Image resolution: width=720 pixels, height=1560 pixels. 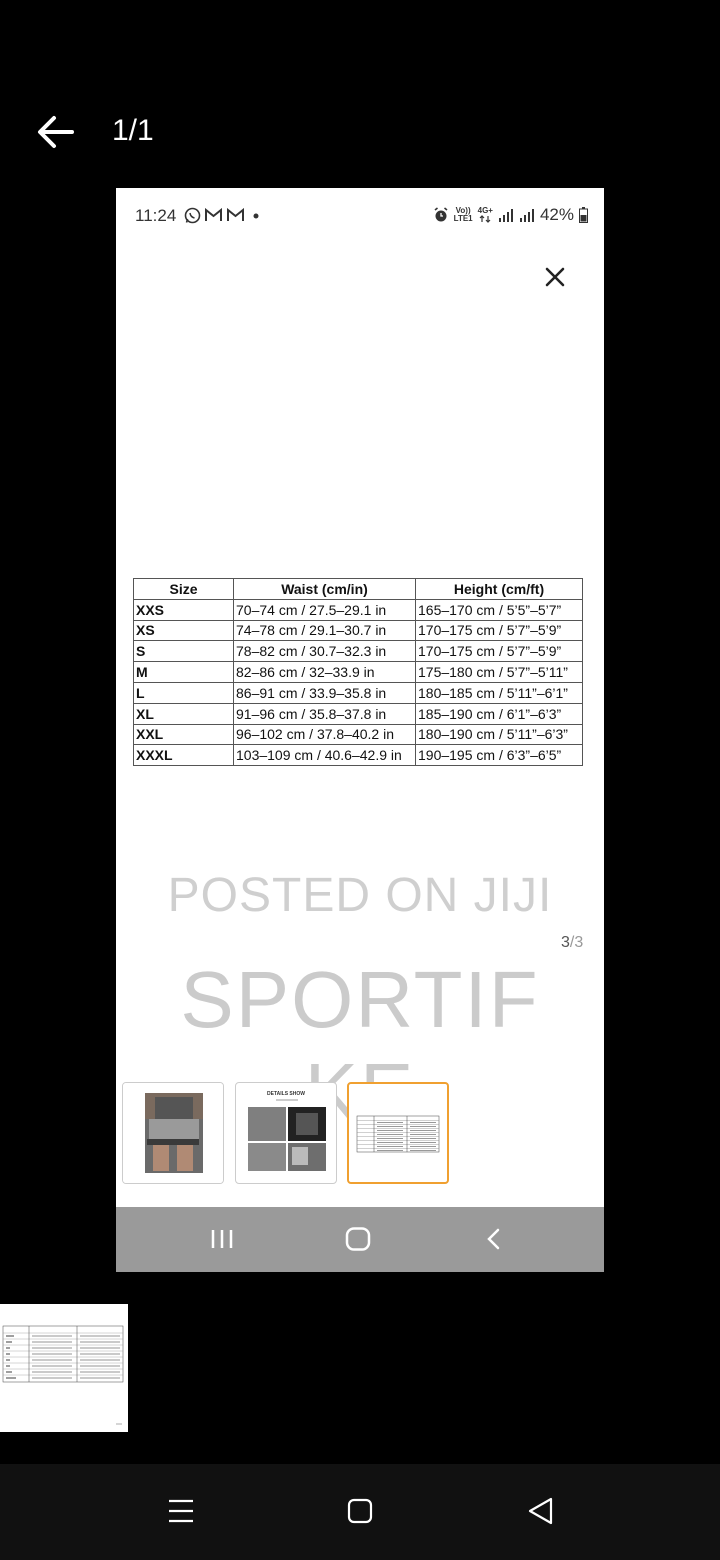 What do you see at coordinates (583, 215) in the screenshot?
I see `battery-icon` at bounding box center [583, 215].